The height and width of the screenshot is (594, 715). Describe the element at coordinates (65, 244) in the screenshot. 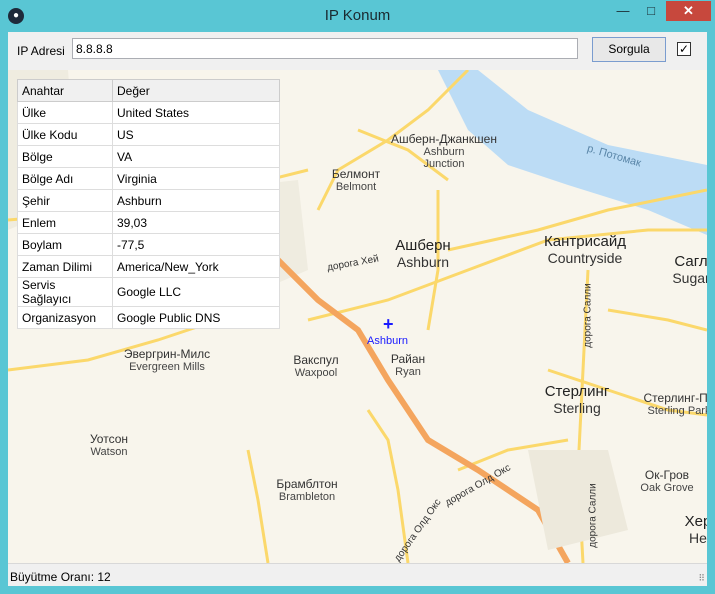

I see `row-key: Boylam` at that location.